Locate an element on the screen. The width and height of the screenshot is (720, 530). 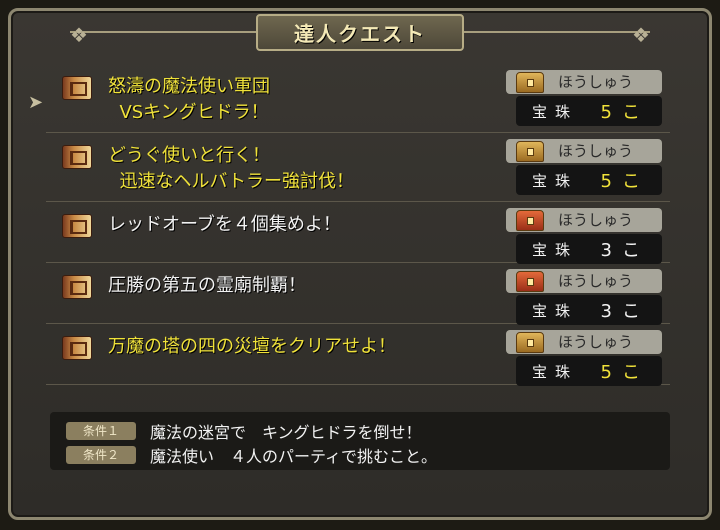
quest-row: 圧勝の第五の霊廟制覇！ ほうしゅう宝珠 3こ is located at coordinates (358, 295).